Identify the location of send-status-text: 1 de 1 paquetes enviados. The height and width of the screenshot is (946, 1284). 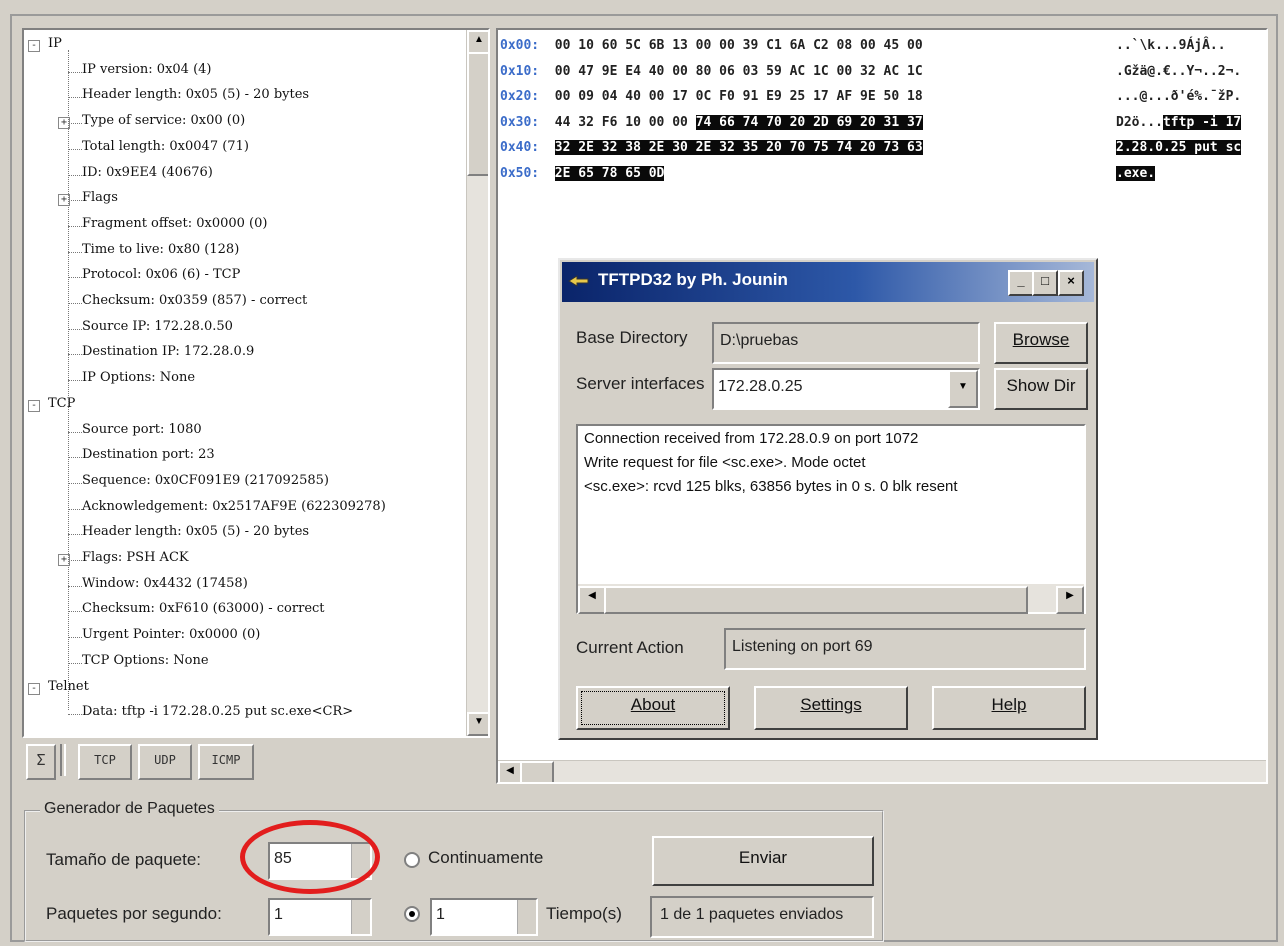
(752, 914).